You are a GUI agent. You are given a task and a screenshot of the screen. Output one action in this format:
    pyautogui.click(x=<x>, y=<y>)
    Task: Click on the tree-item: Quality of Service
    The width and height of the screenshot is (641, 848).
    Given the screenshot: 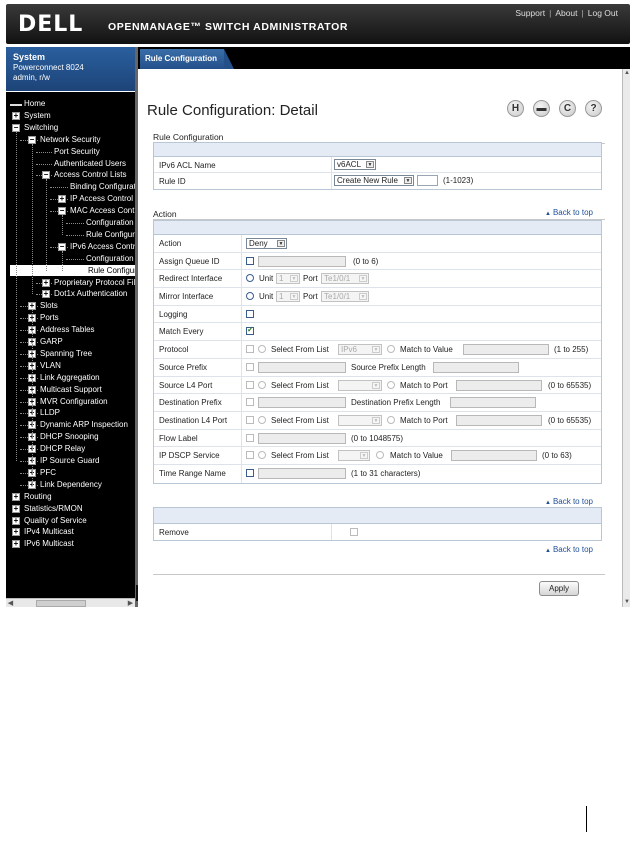 What is the action you would take?
    pyautogui.click(x=55, y=520)
    